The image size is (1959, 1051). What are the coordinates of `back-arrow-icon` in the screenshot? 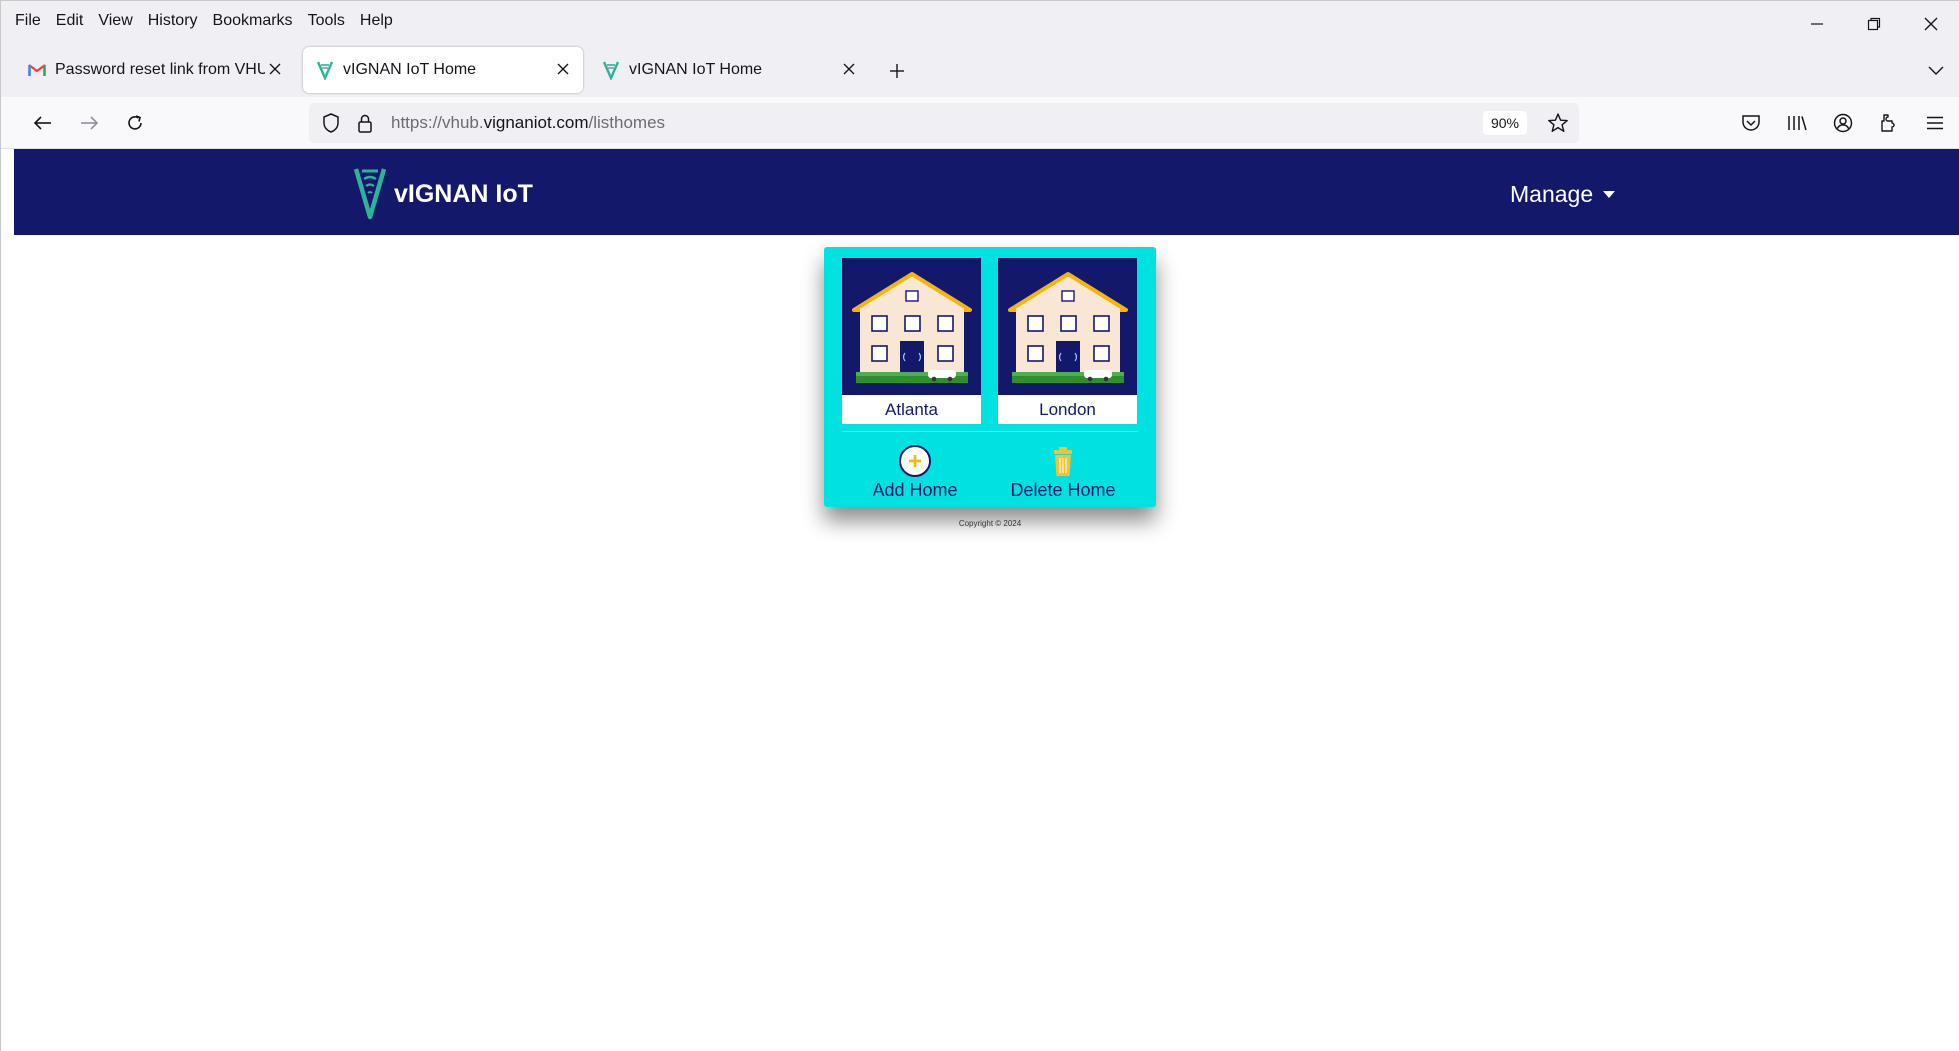 It's located at (42, 123).